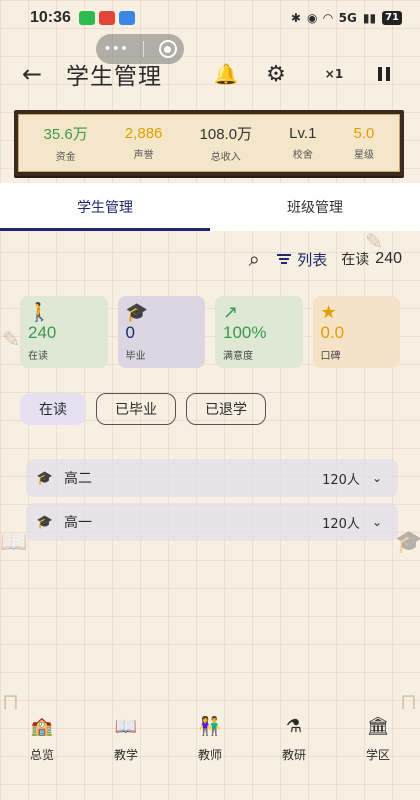  Describe the element at coordinates (64, 332) in the screenshot. I see `stat-card: 🚶 240 在读` at that location.